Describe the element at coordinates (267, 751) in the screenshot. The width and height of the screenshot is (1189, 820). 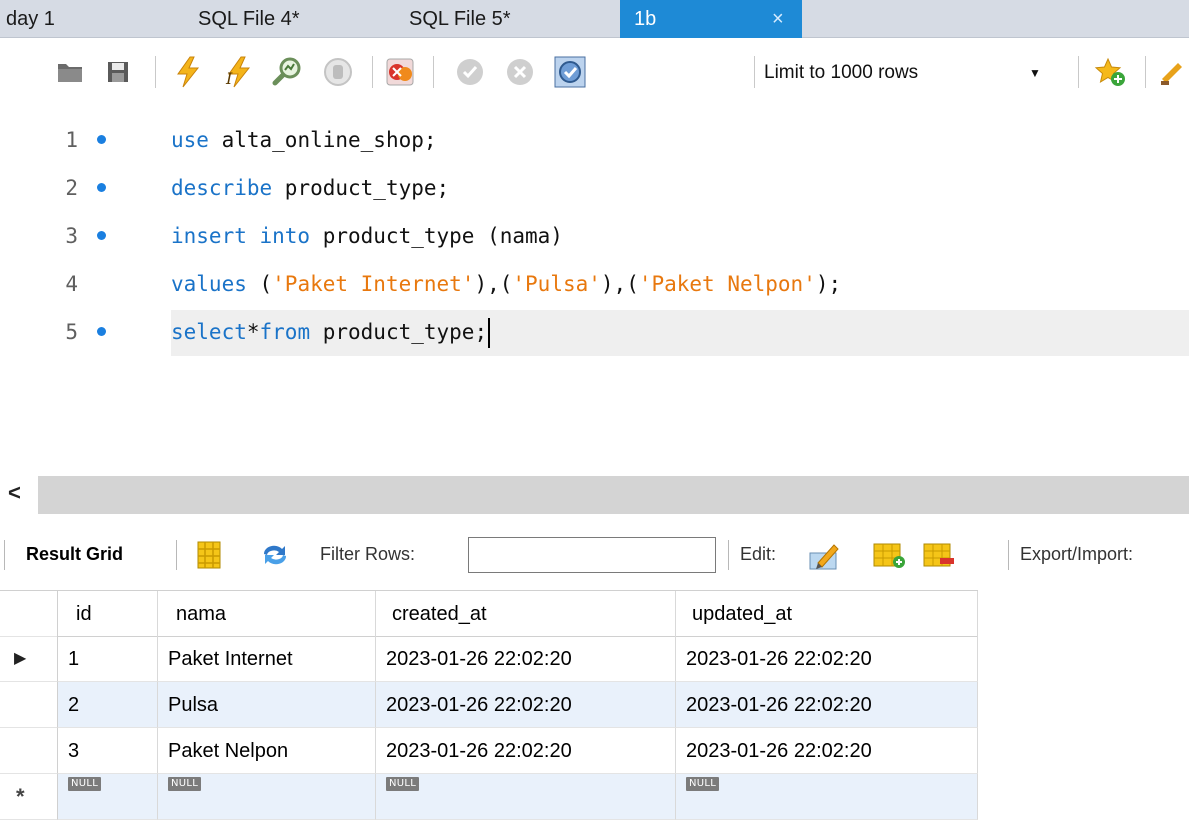
I see `cell-nama: Paket Nelpon` at that location.